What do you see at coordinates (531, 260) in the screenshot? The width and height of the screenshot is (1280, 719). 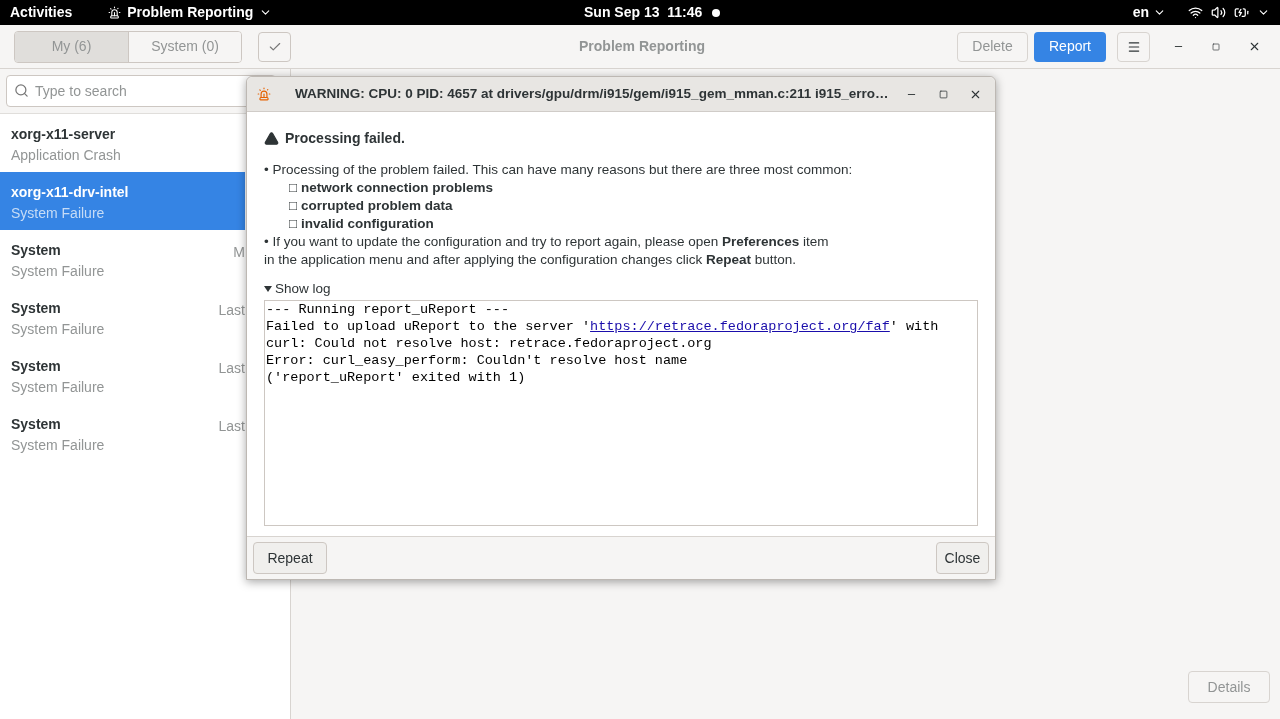 I see `message-line: in the application menu and after applying the configuration changes click Repeat button.` at bounding box center [531, 260].